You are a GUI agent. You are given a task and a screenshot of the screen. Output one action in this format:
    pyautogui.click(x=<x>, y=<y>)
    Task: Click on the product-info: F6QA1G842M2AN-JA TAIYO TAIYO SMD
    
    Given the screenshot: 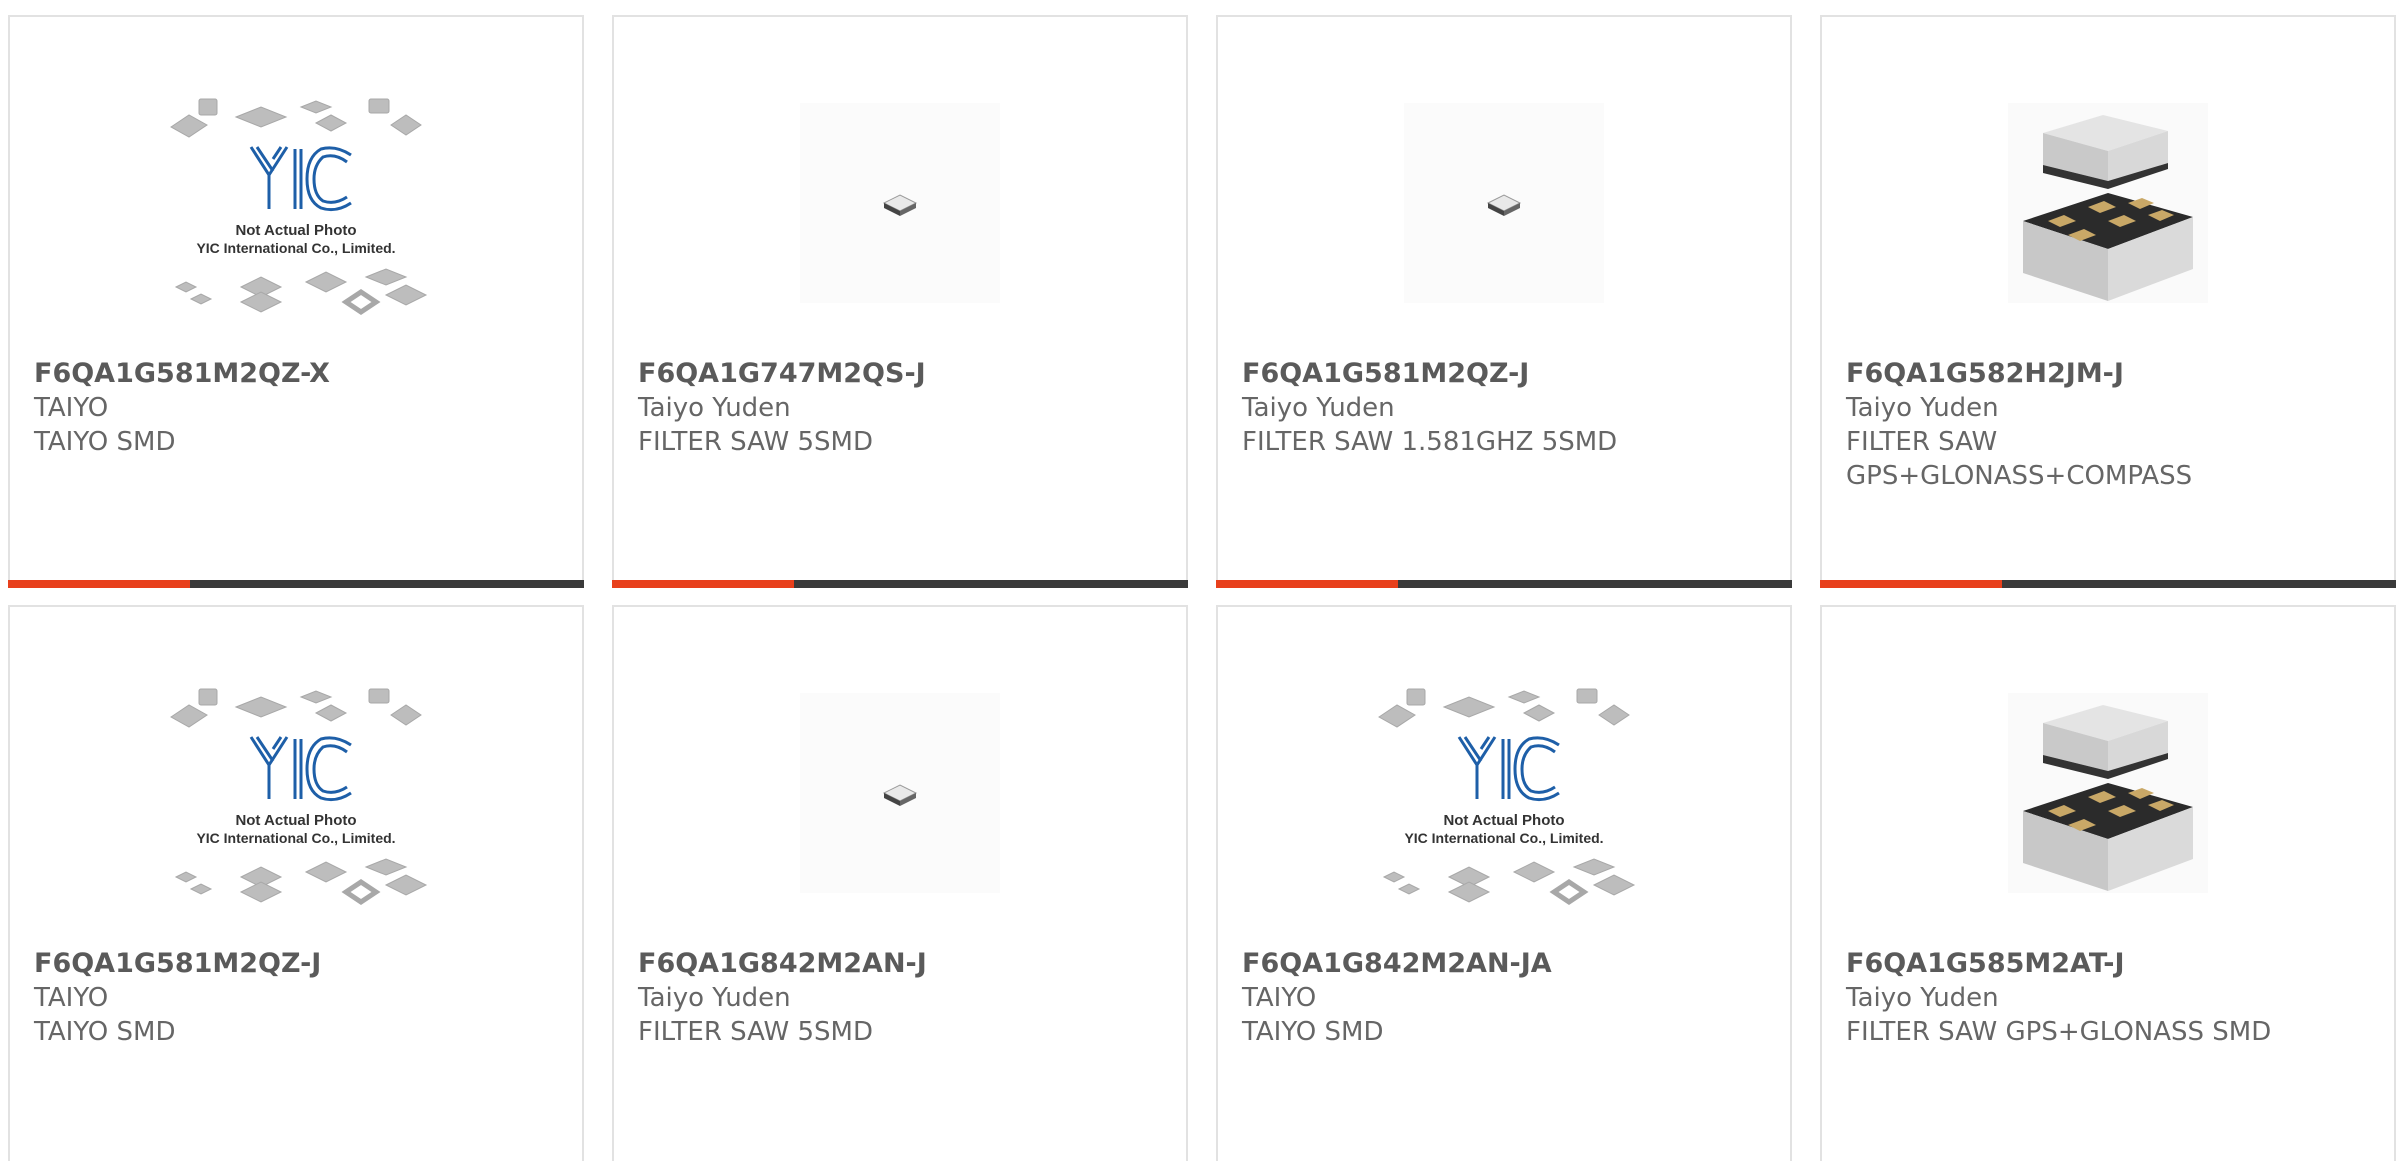 What is the action you would take?
    pyautogui.click(x=1506, y=998)
    